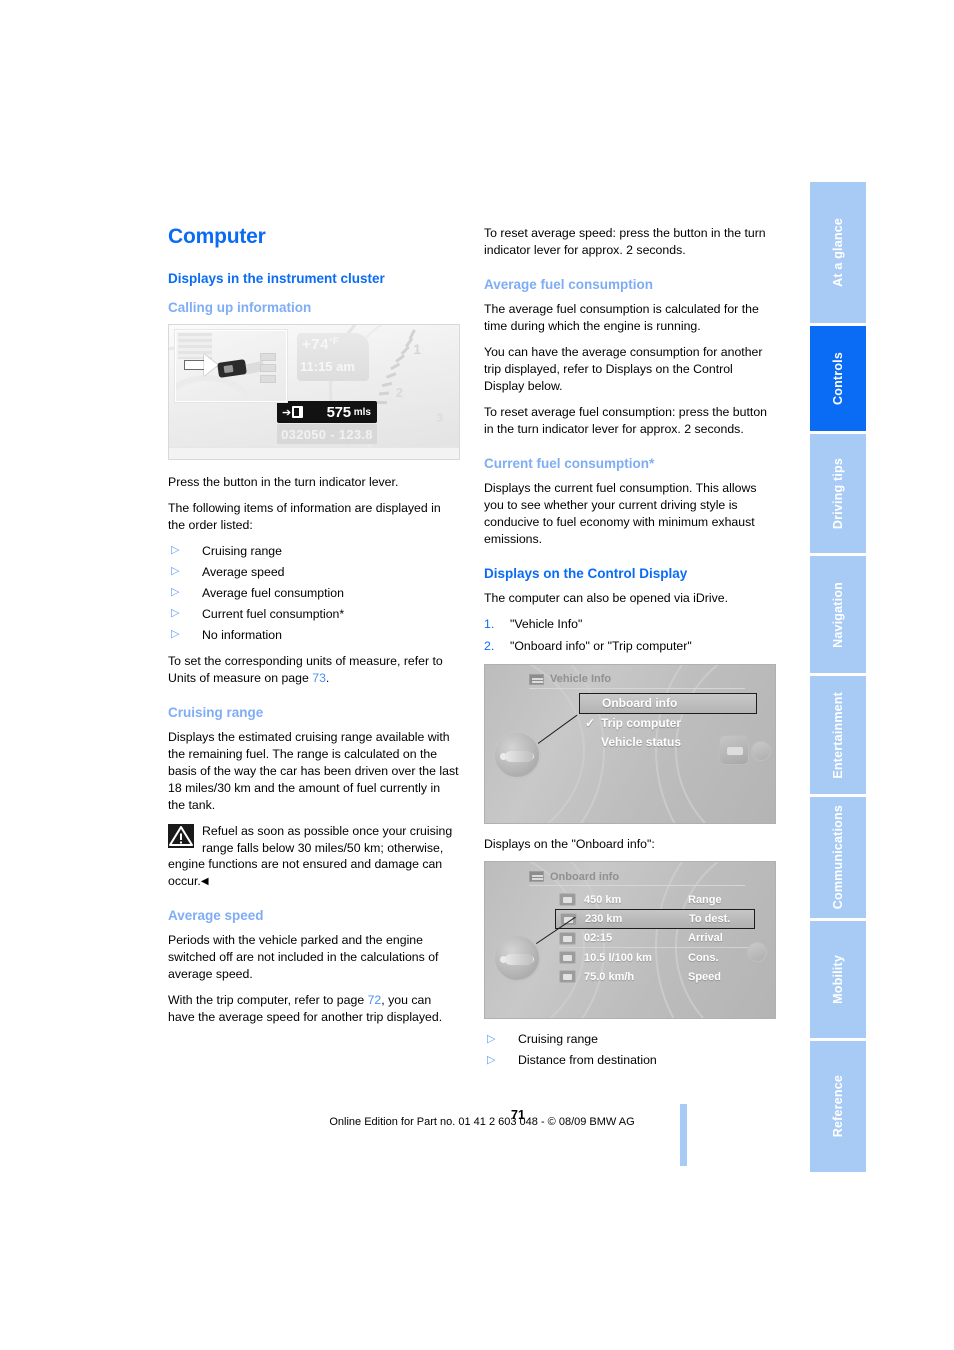 This screenshot has width=954, height=1350. I want to click on odometer-readout: 032050 - 123.8, so click(327, 434).